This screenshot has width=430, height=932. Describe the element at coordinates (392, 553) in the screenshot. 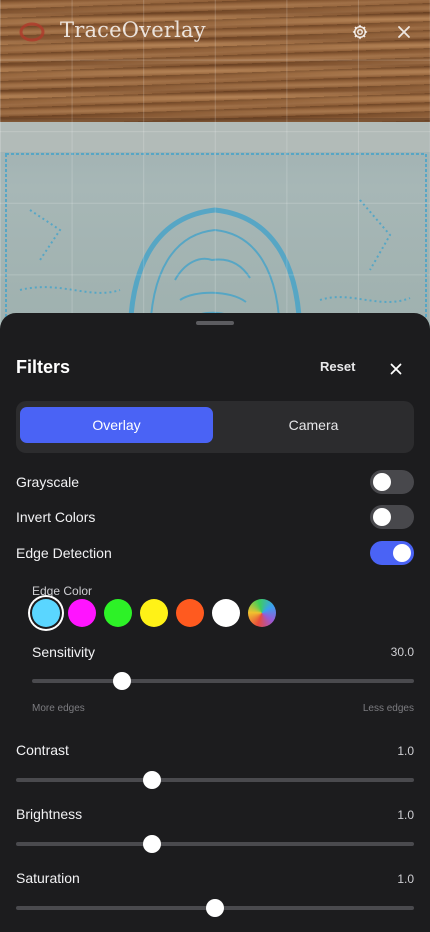

I see `edge-detection-toggle` at that location.